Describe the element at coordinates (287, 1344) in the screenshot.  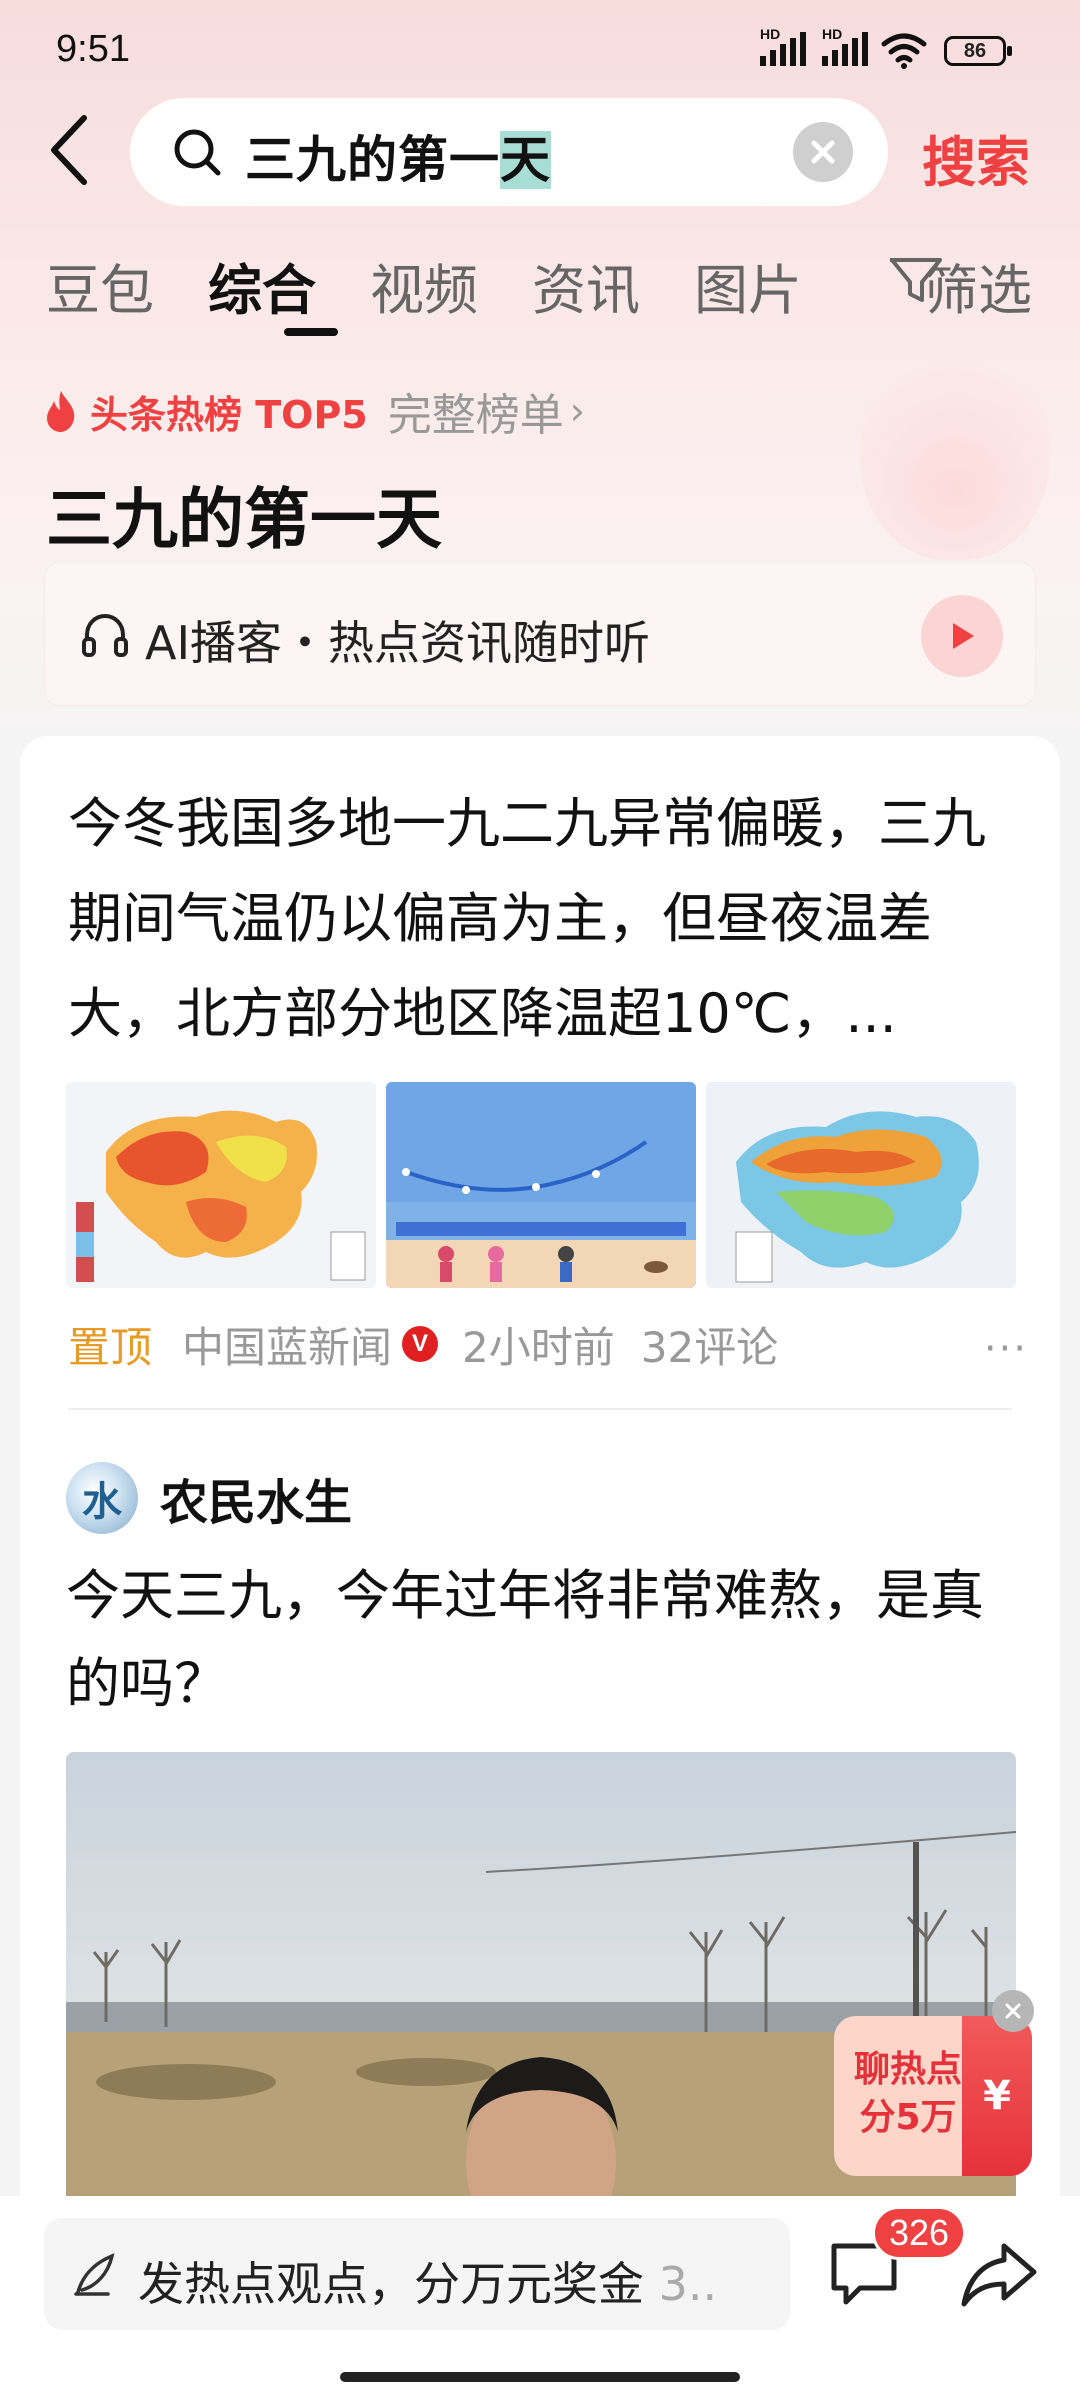
I see `source-name: 中国蓝新闻` at that location.